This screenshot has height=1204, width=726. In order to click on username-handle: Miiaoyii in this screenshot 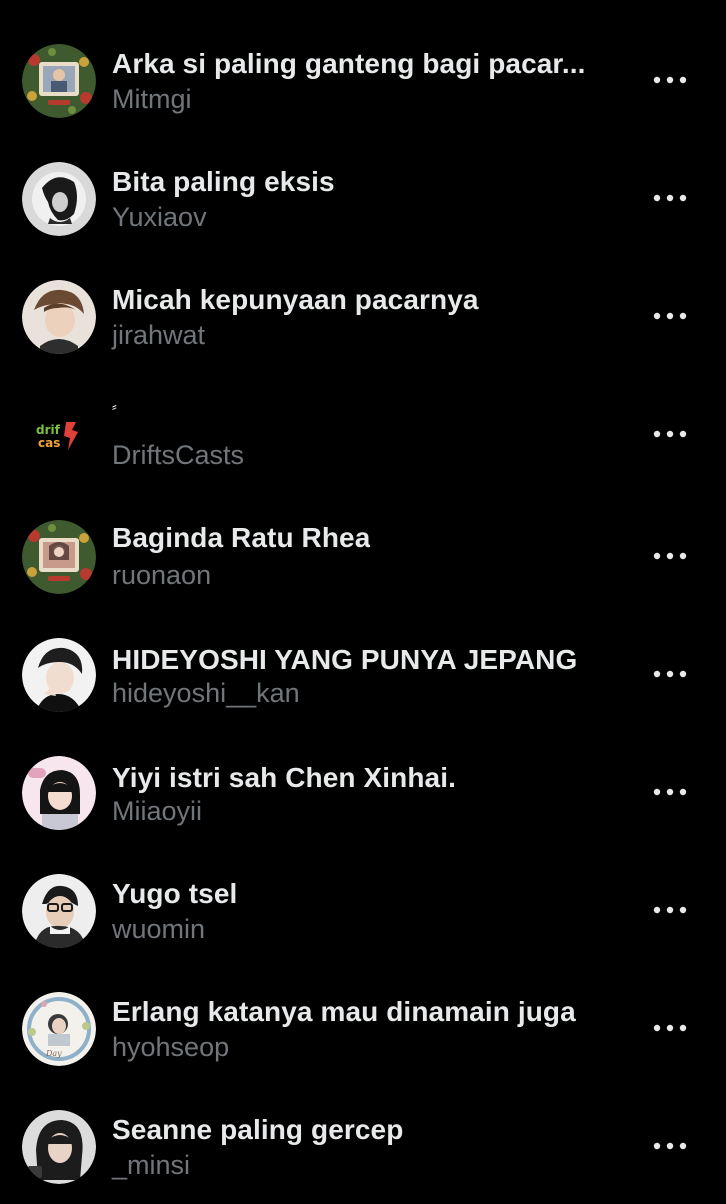, I will do `click(157, 811)`.